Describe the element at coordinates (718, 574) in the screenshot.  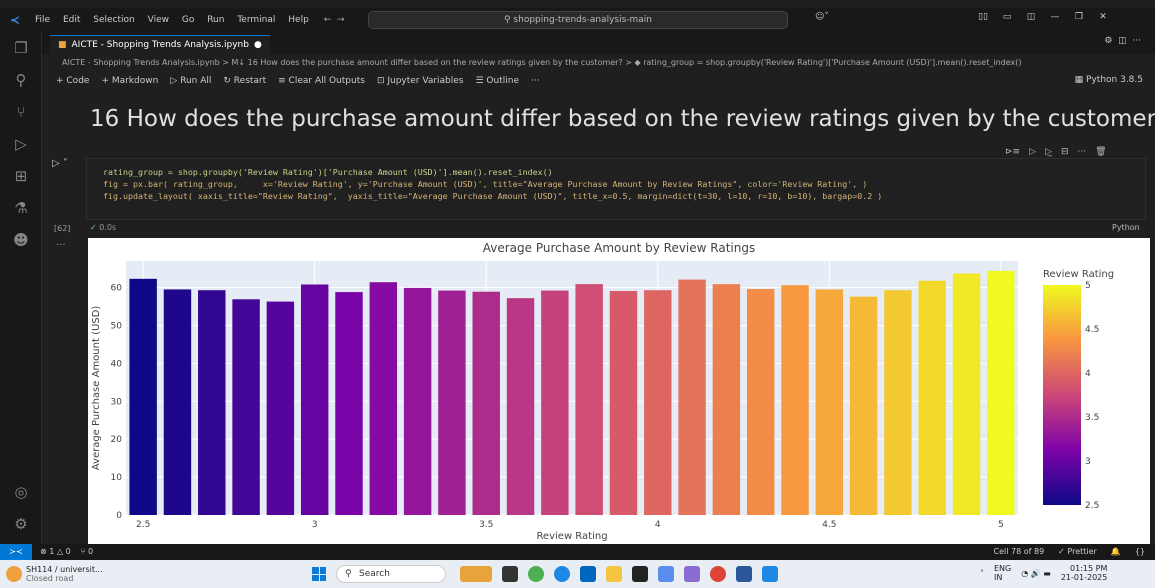
I see `chrome-icon` at that location.